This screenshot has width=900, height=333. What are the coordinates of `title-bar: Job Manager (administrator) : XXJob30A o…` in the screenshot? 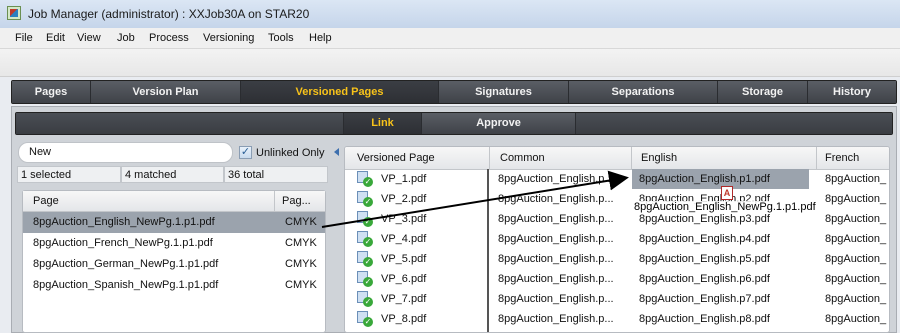 It's located at (450, 14).